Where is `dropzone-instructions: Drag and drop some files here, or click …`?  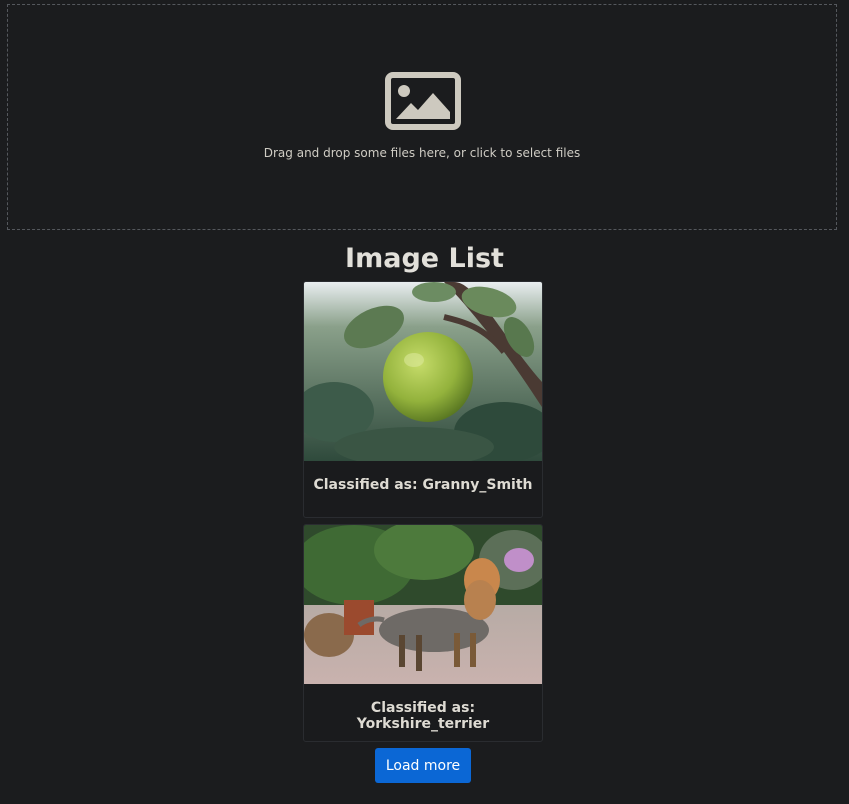 dropzone-instructions: Drag and drop some files here, or click … is located at coordinates (422, 153).